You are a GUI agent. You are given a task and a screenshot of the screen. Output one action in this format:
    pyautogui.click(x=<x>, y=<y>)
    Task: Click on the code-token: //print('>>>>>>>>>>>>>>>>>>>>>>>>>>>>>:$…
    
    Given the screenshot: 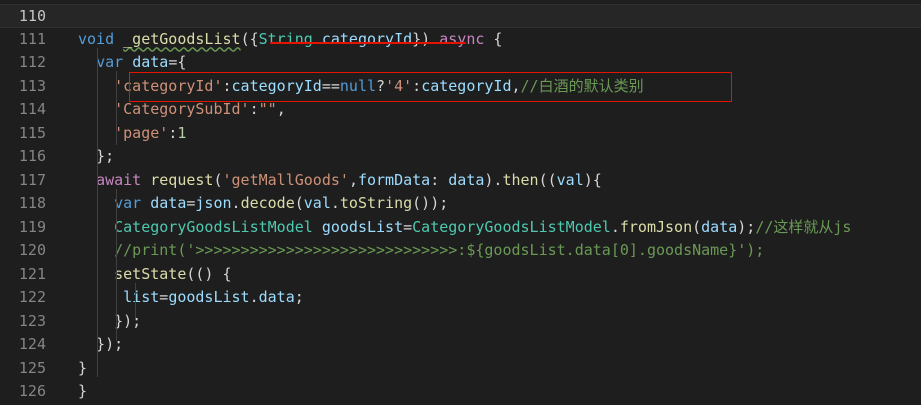 What is the action you would take?
    pyautogui.click(x=439, y=250)
    